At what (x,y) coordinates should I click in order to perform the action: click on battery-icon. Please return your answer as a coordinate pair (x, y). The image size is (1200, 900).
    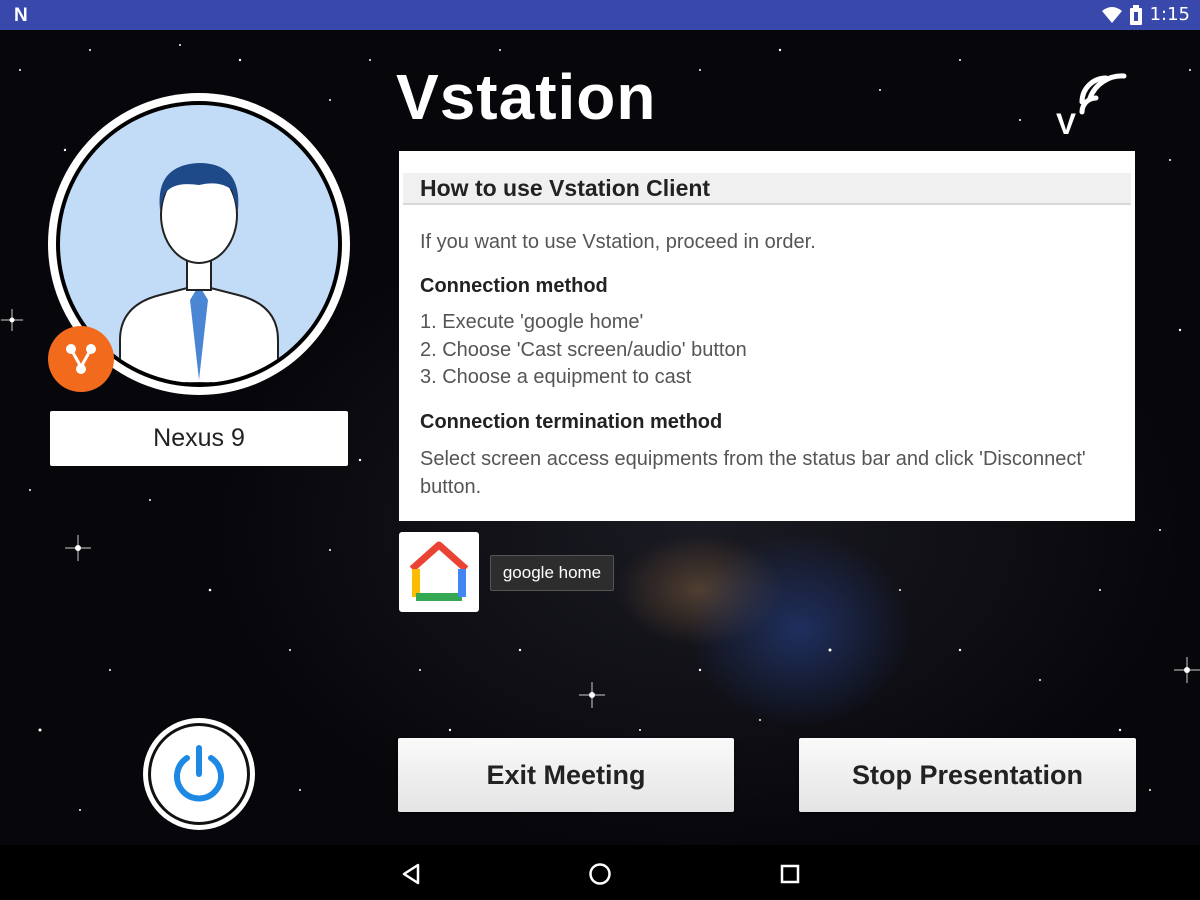
    Looking at the image, I should click on (1135, 14).